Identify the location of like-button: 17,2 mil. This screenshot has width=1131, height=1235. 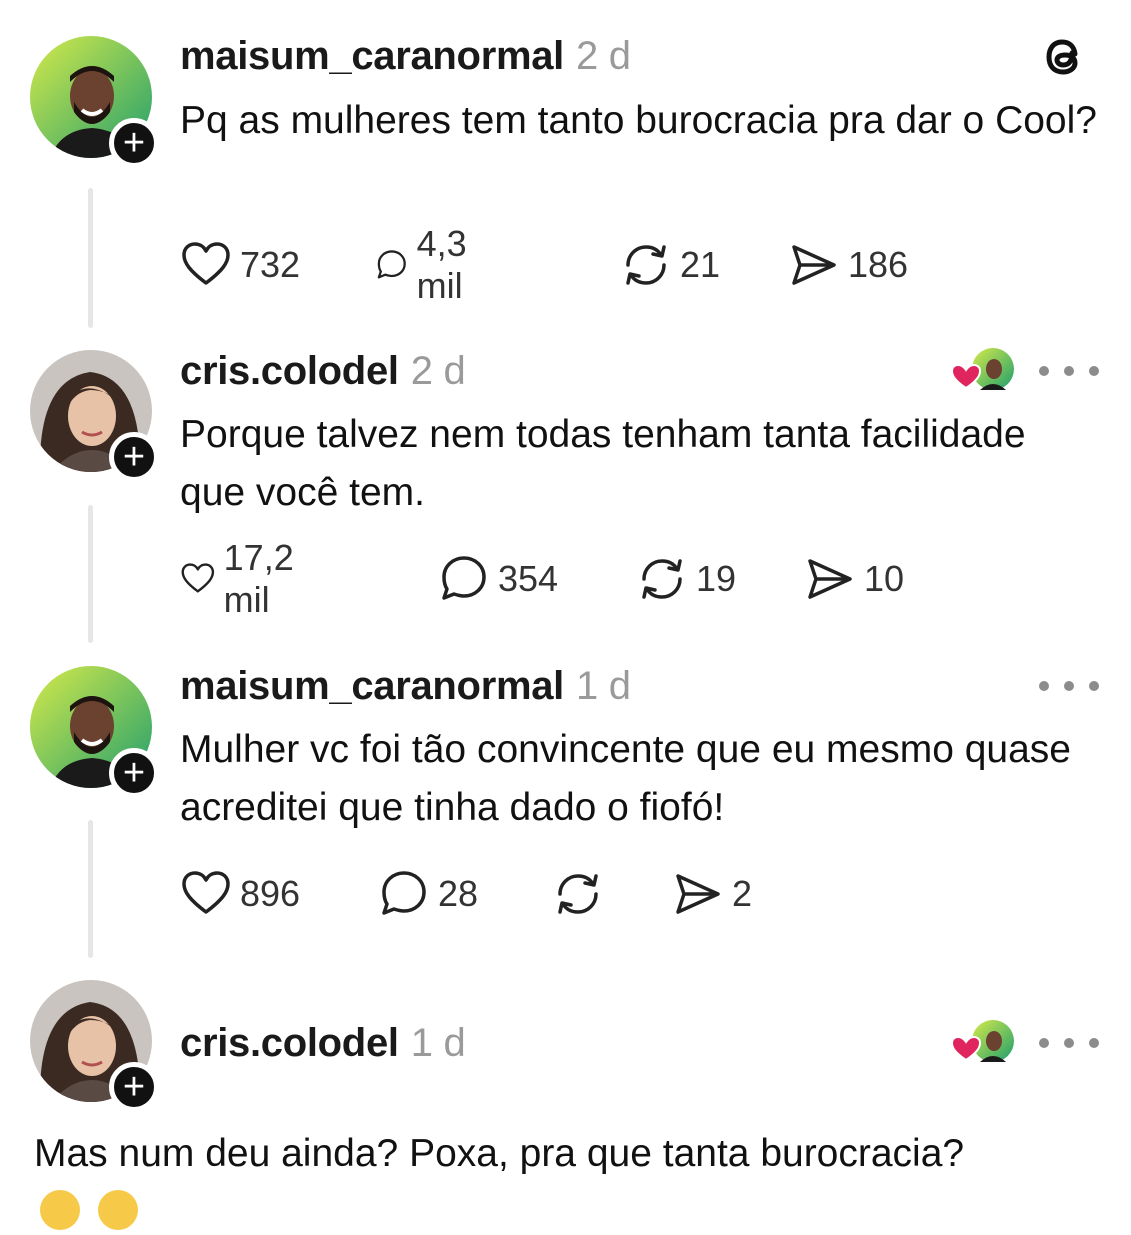
(245, 578).